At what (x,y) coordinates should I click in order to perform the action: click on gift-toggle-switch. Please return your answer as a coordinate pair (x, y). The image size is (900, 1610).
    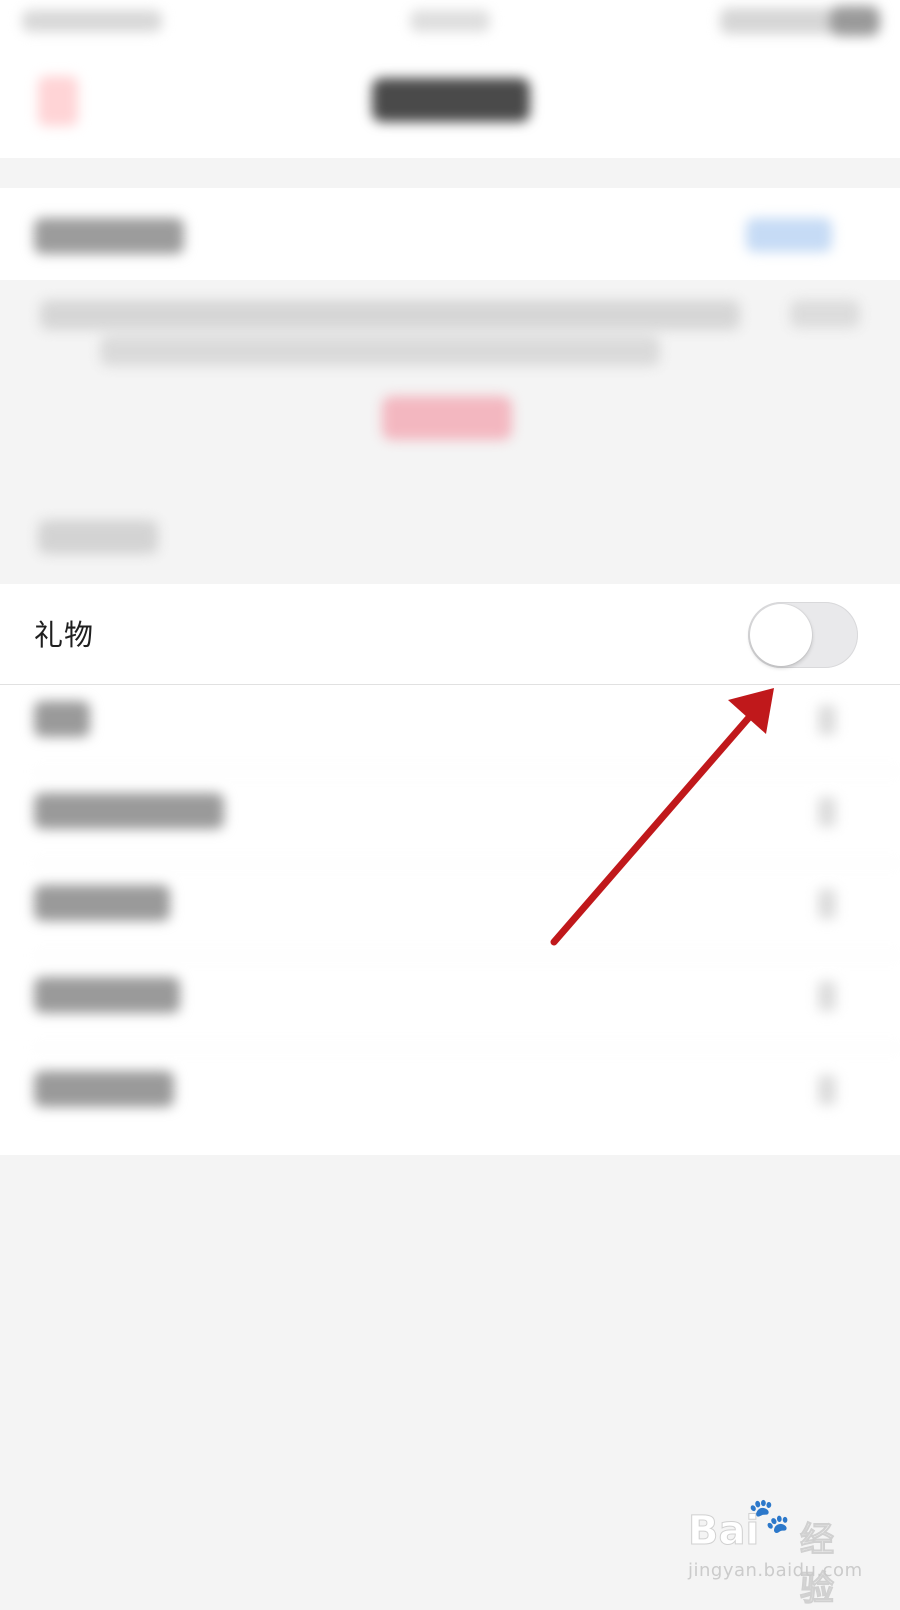
    Looking at the image, I should click on (803, 635).